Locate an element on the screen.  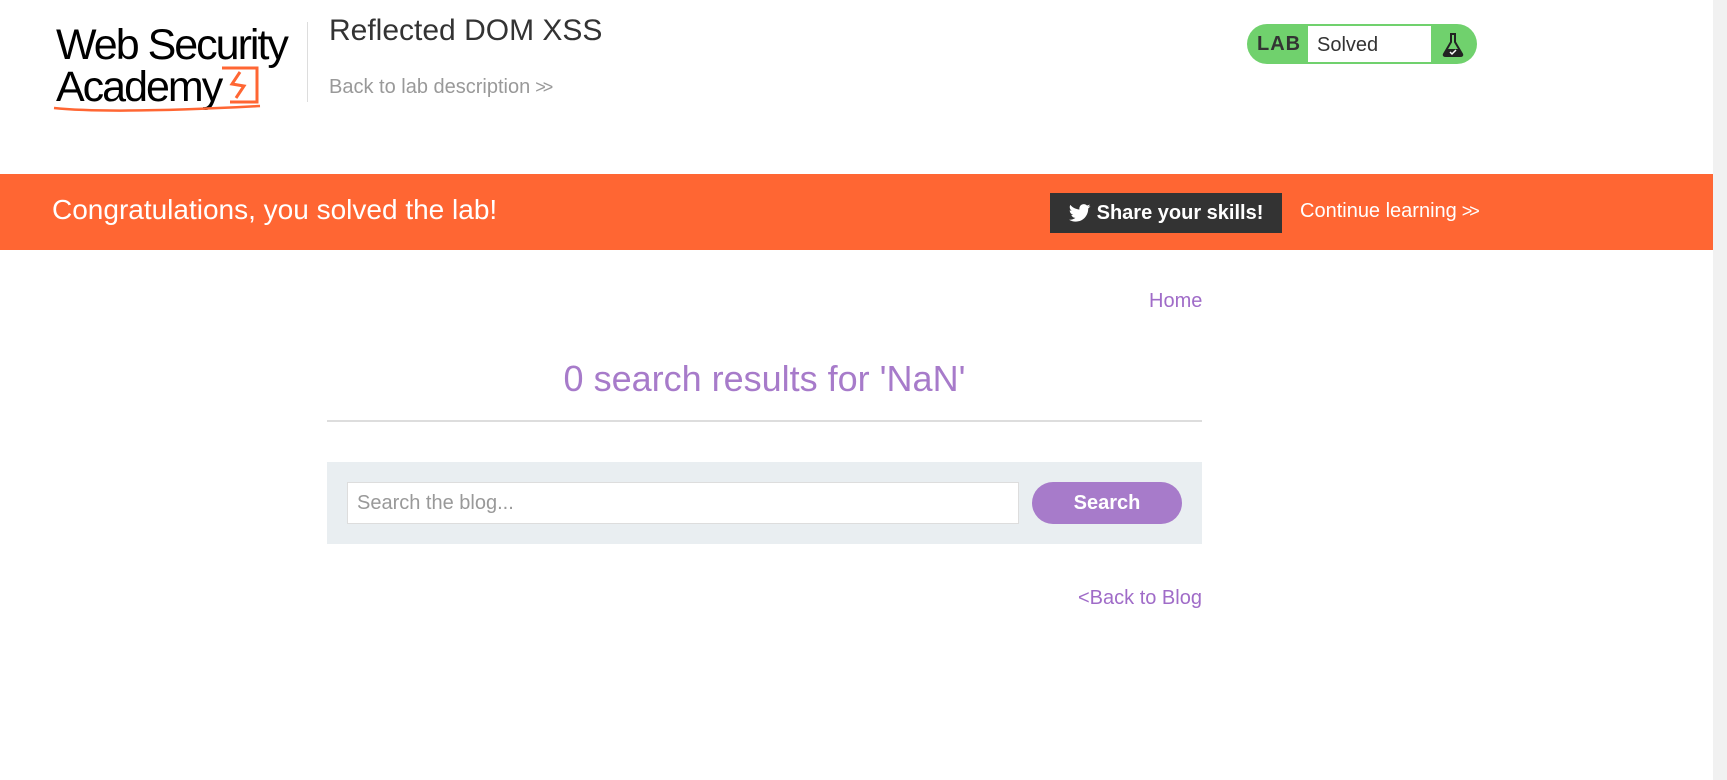
twitter-icon is located at coordinates (1079, 213).